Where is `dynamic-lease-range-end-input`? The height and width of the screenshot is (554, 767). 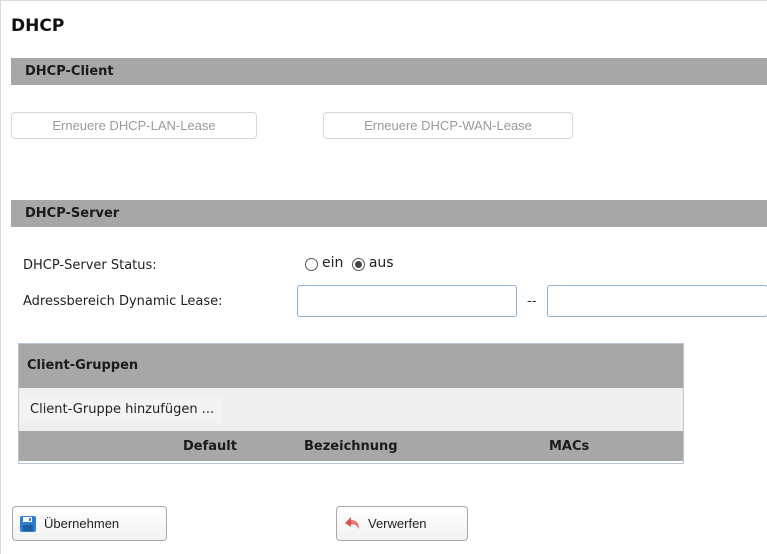 dynamic-lease-range-end-input is located at coordinates (657, 301).